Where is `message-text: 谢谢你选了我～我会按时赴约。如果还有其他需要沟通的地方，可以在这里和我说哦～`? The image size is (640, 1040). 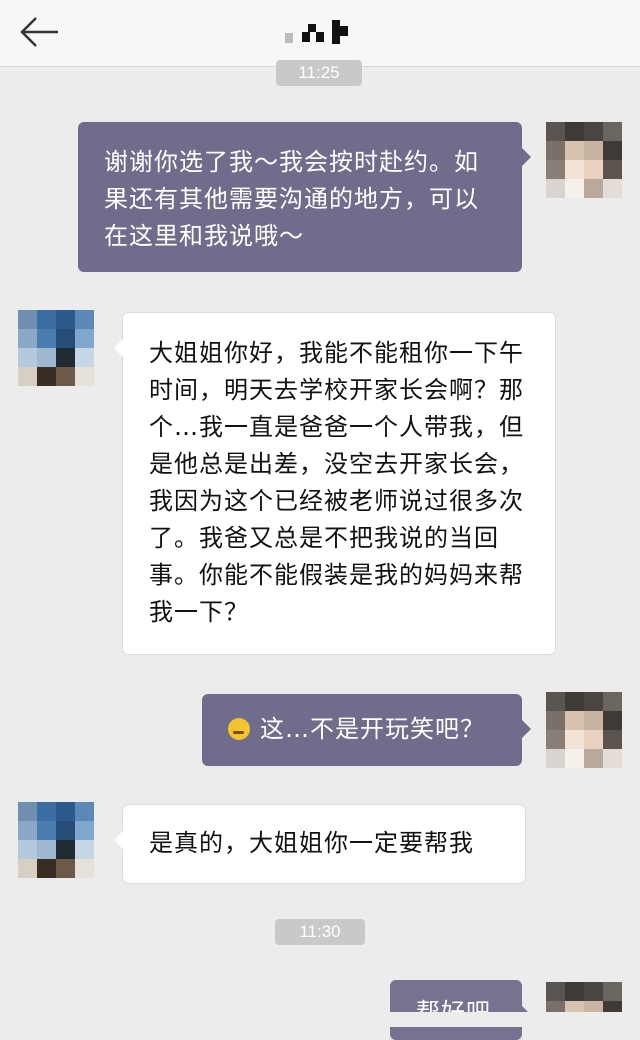
message-text: 谢谢你选了我～我会按时赴约。如果还有其他需要沟通的地方，可以在这里和我说哦～ is located at coordinates (291, 199).